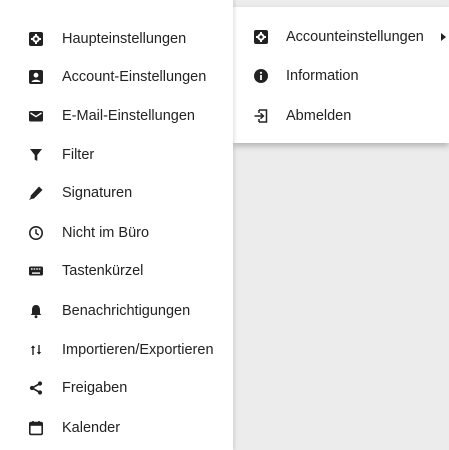 Image resolution: width=449 pixels, height=450 pixels. I want to click on menu-item-haupteinstellungen: Haupteinstellungen, so click(116, 38).